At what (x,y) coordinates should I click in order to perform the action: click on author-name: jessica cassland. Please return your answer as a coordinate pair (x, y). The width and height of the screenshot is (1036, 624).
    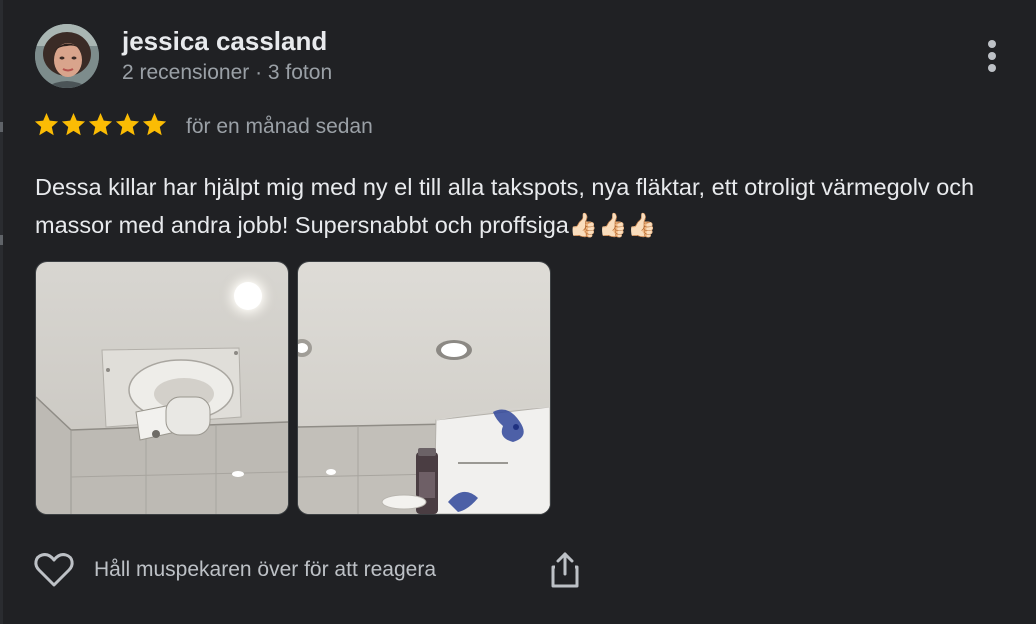
    Looking at the image, I should click on (224, 41).